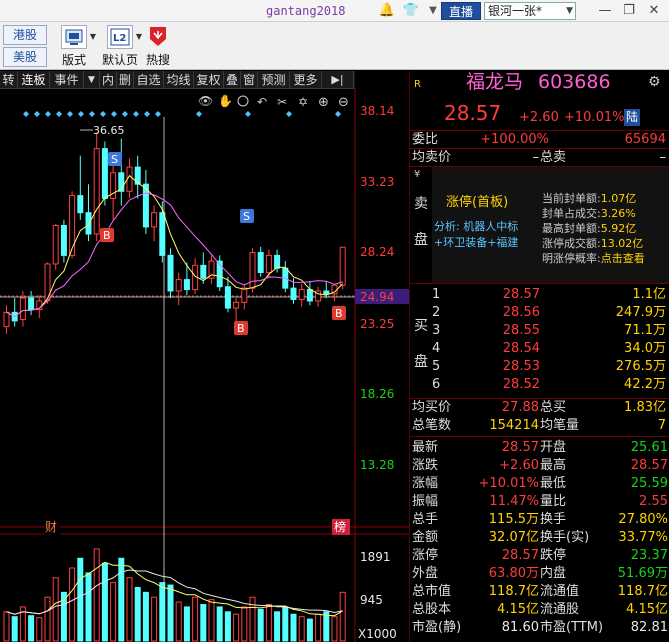 The width and height of the screenshot is (669, 642). I want to click on stat-value: 82.81, so click(649, 627).